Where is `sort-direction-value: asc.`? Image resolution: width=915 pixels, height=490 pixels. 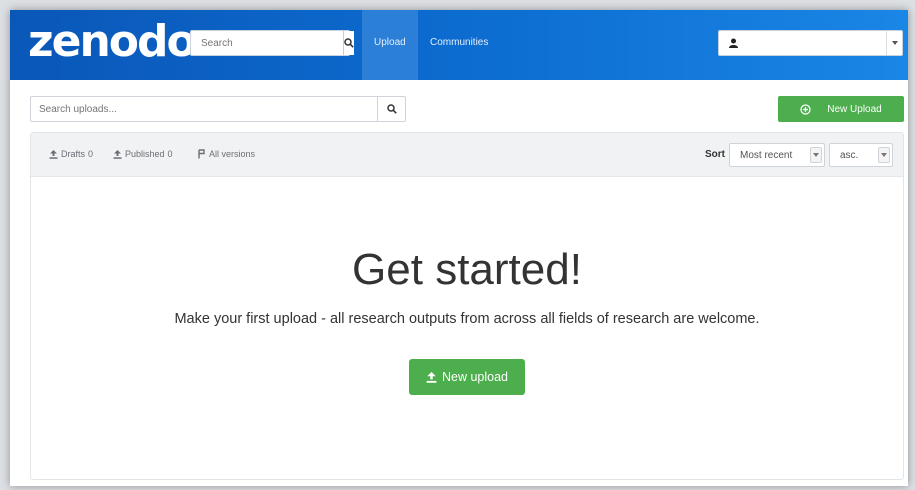
sort-direction-value: asc. is located at coordinates (849, 155).